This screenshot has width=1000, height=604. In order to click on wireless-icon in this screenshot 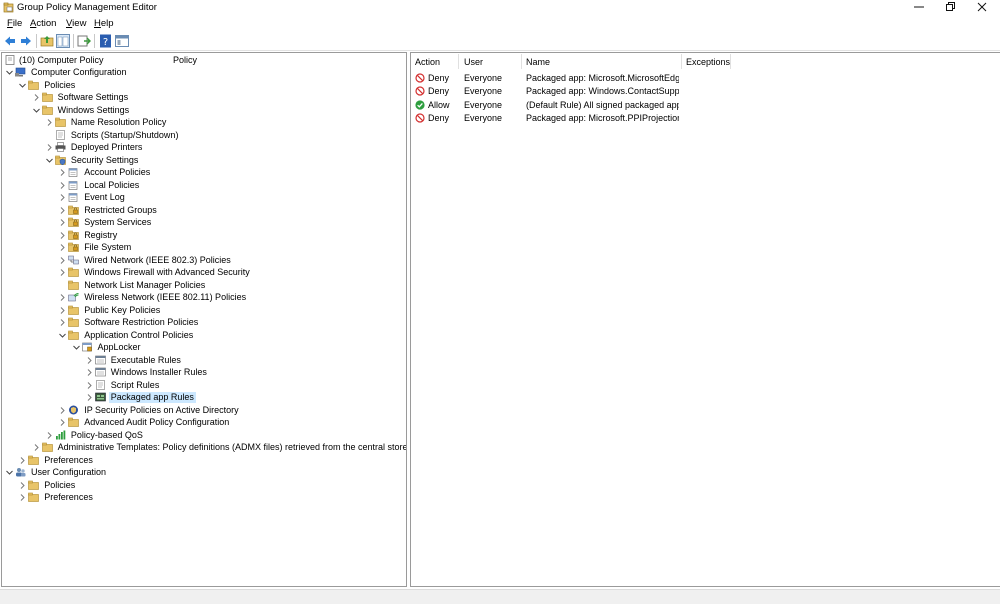, I will do `click(73, 297)`.